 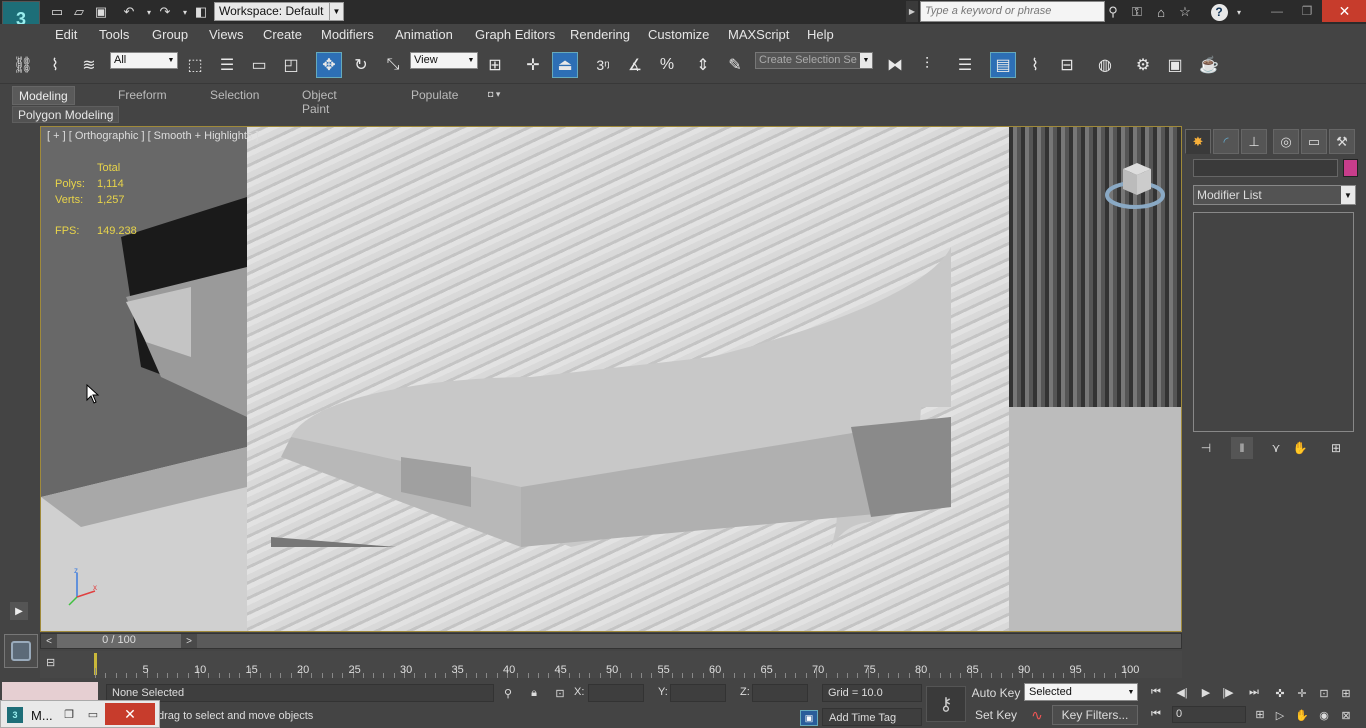 I want to click on isolate-selection-icon: ⚲, so click(x=508, y=693).